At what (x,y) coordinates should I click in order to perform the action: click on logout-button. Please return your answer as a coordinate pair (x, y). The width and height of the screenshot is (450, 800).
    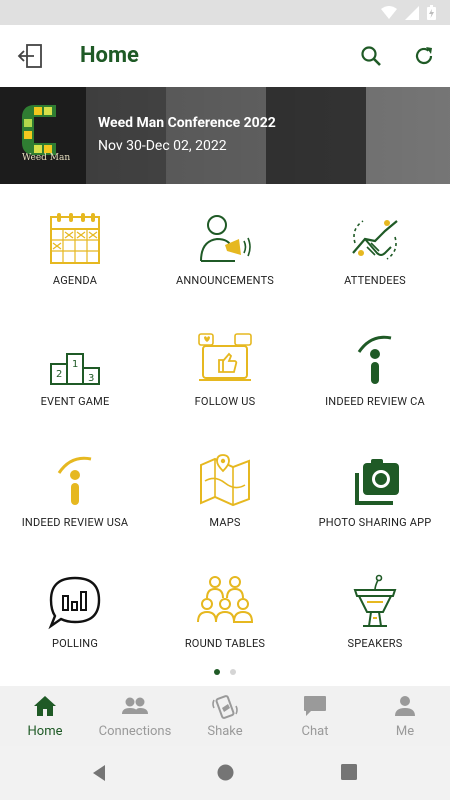
    Looking at the image, I should click on (31, 56).